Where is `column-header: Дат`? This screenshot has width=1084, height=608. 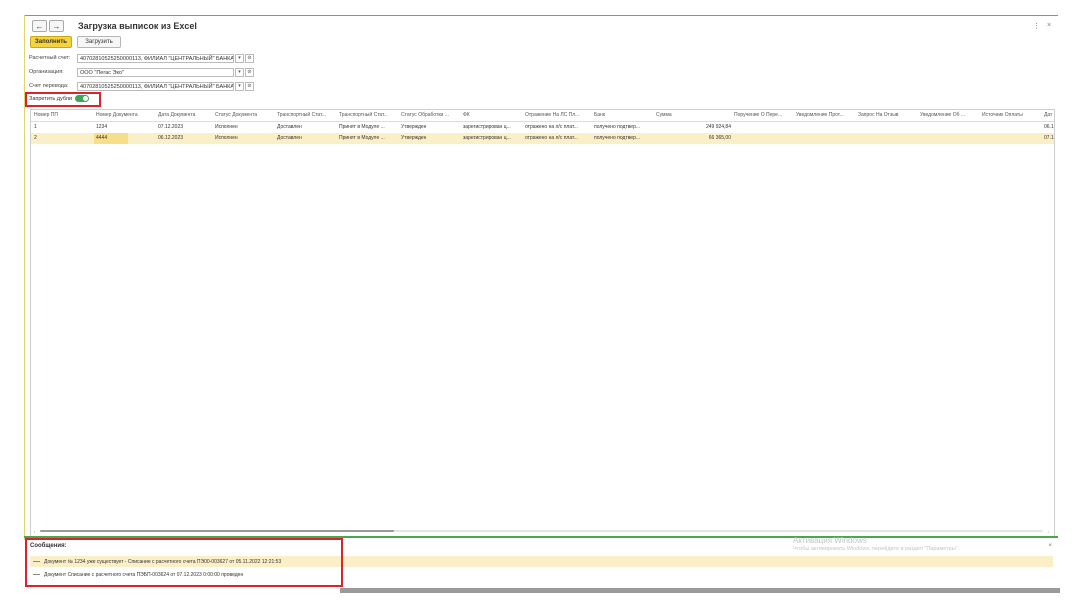 column-header: Дат is located at coordinates (1049, 115).